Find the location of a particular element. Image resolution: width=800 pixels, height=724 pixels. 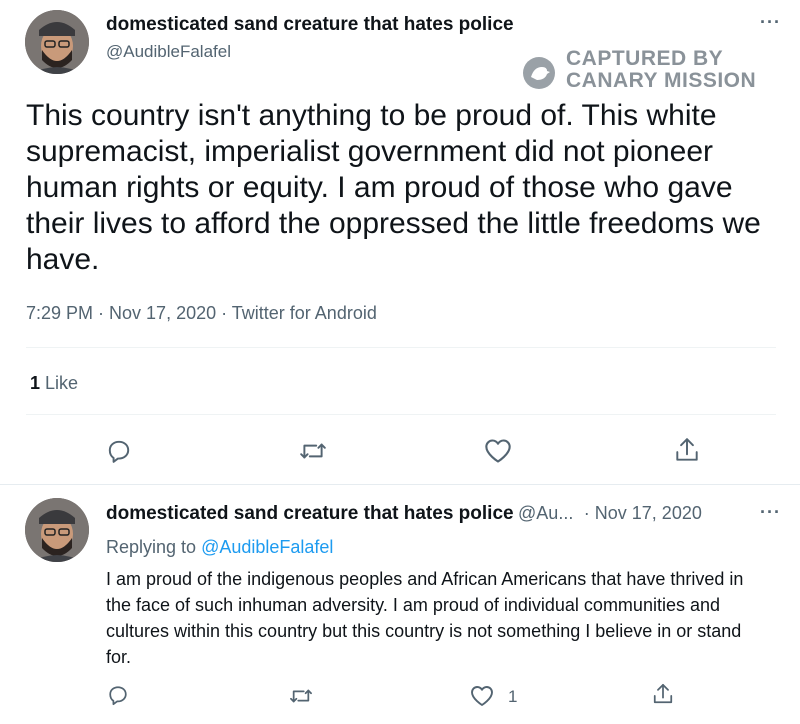

watermark: CAPTURED BY CANARY MISSION is located at coordinates (650, 71).